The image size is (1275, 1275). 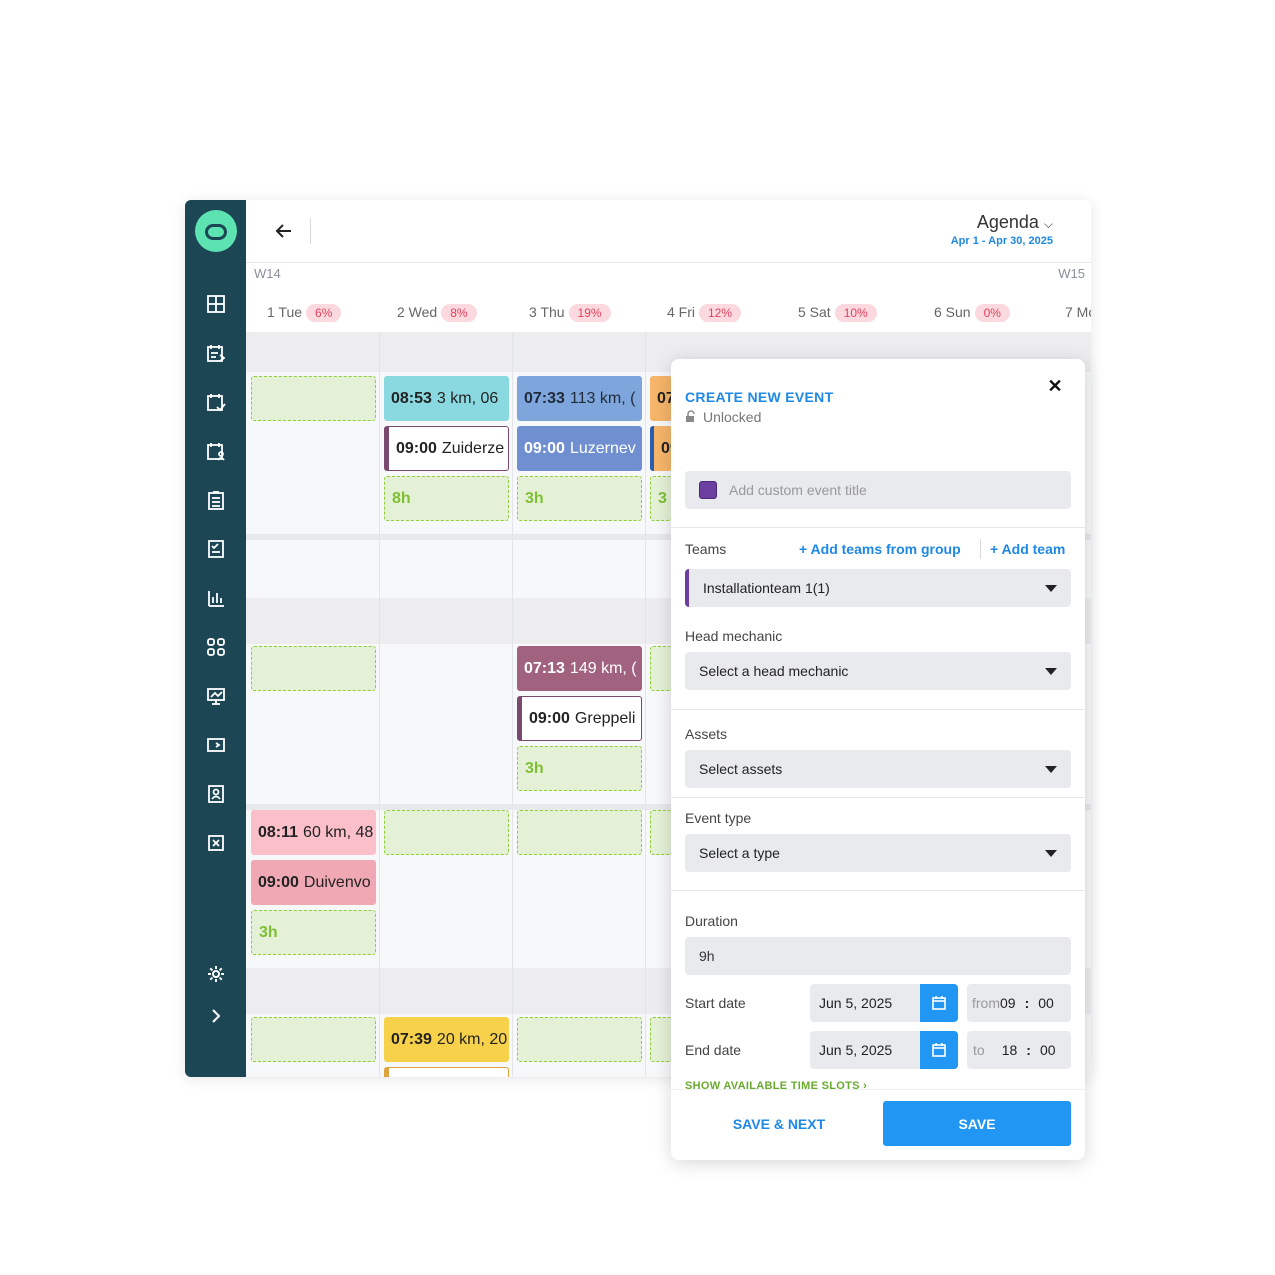 I want to click on available-slot: 3, so click(x=661, y=498).